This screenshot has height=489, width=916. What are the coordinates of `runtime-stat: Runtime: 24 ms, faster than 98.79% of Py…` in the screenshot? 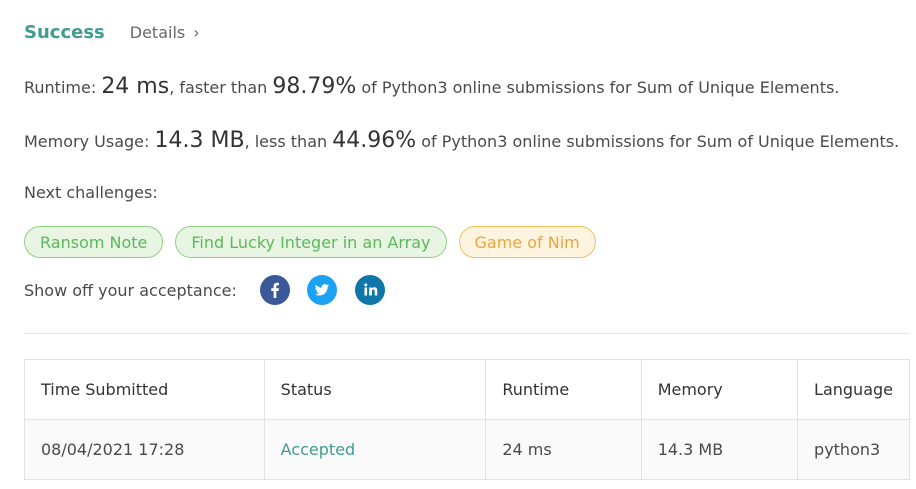 It's located at (431, 86).